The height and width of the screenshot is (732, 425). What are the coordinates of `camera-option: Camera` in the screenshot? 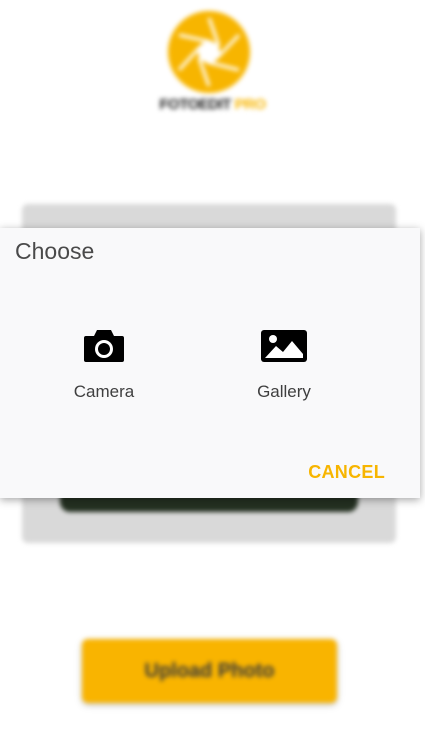 It's located at (104, 365).